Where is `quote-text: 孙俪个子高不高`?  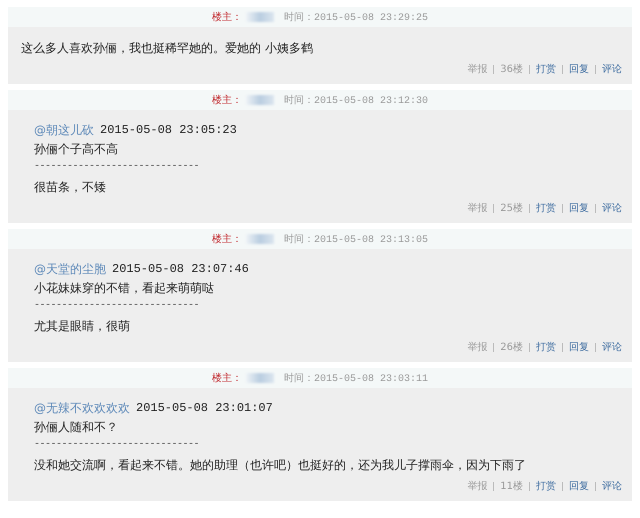 quote-text: 孙俪个子高不高 is located at coordinates (76, 149).